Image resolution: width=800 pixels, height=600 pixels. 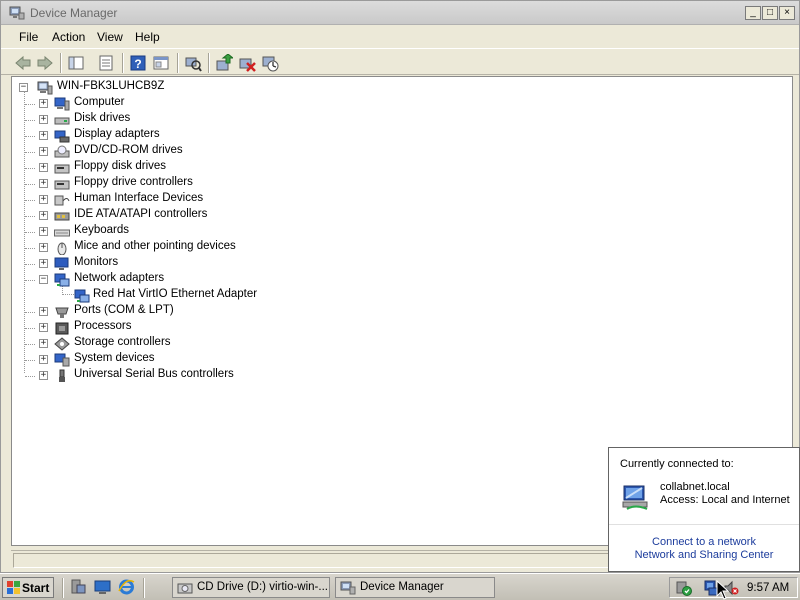 What do you see at coordinates (400, 13) in the screenshot?
I see `title-bar: Device Manager _ □ ×` at bounding box center [400, 13].